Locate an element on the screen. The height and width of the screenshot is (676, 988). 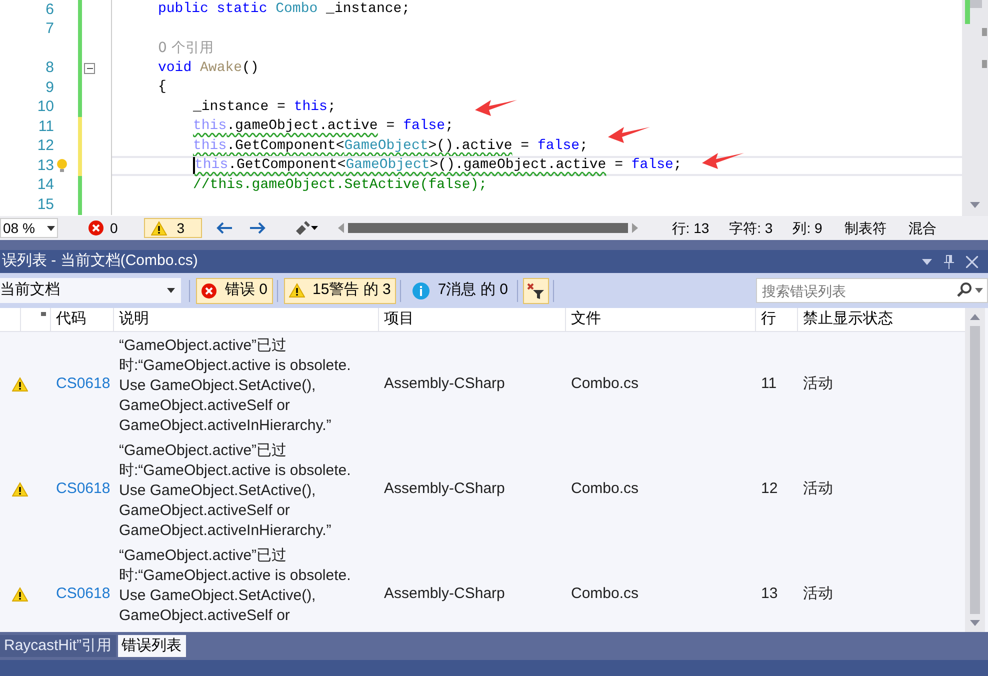
filter-button: 15警告 的 3 is located at coordinates (340, 291).